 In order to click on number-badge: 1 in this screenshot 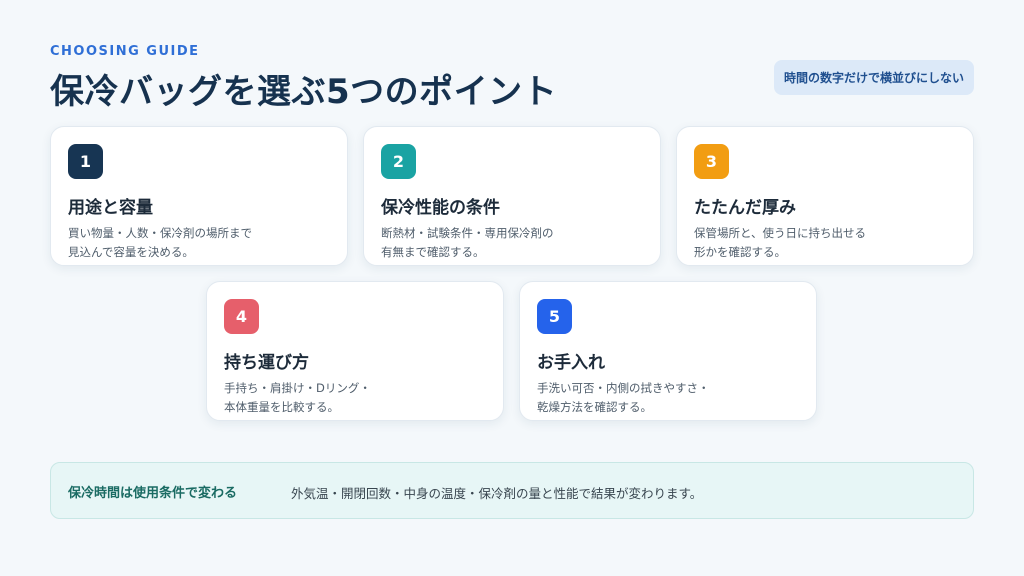, I will do `click(85, 161)`.